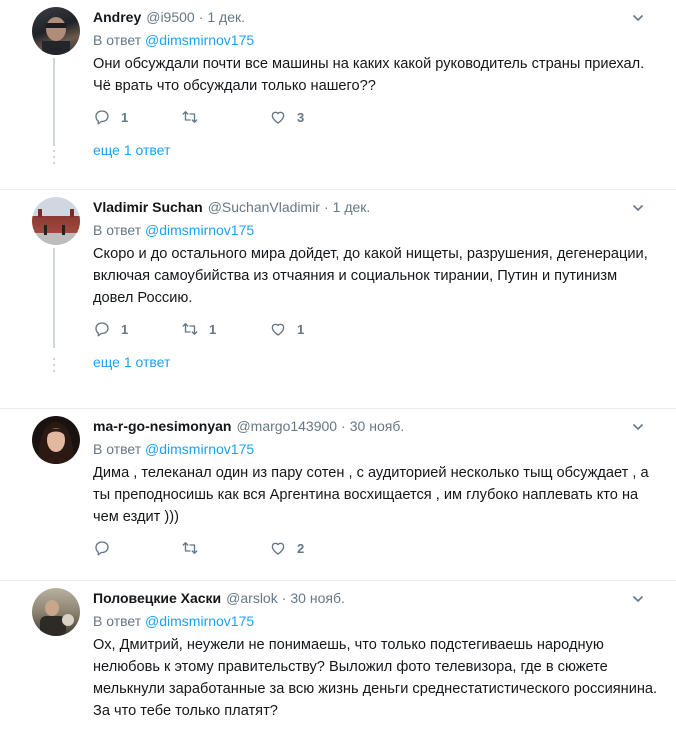 The height and width of the screenshot is (736, 676). I want to click on like-count: 2, so click(301, 548).